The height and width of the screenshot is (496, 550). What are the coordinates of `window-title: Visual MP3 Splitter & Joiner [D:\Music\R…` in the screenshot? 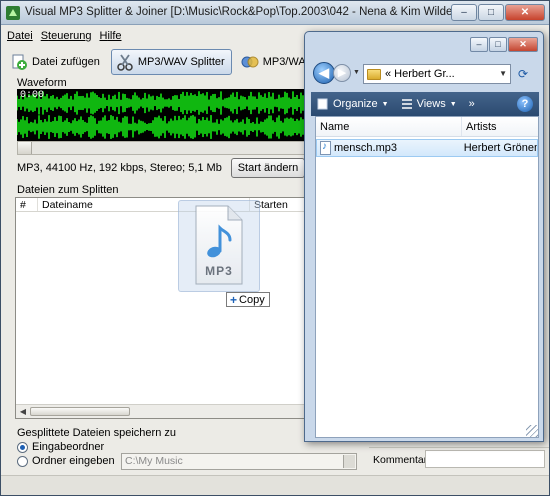 It's located at (250, 12).